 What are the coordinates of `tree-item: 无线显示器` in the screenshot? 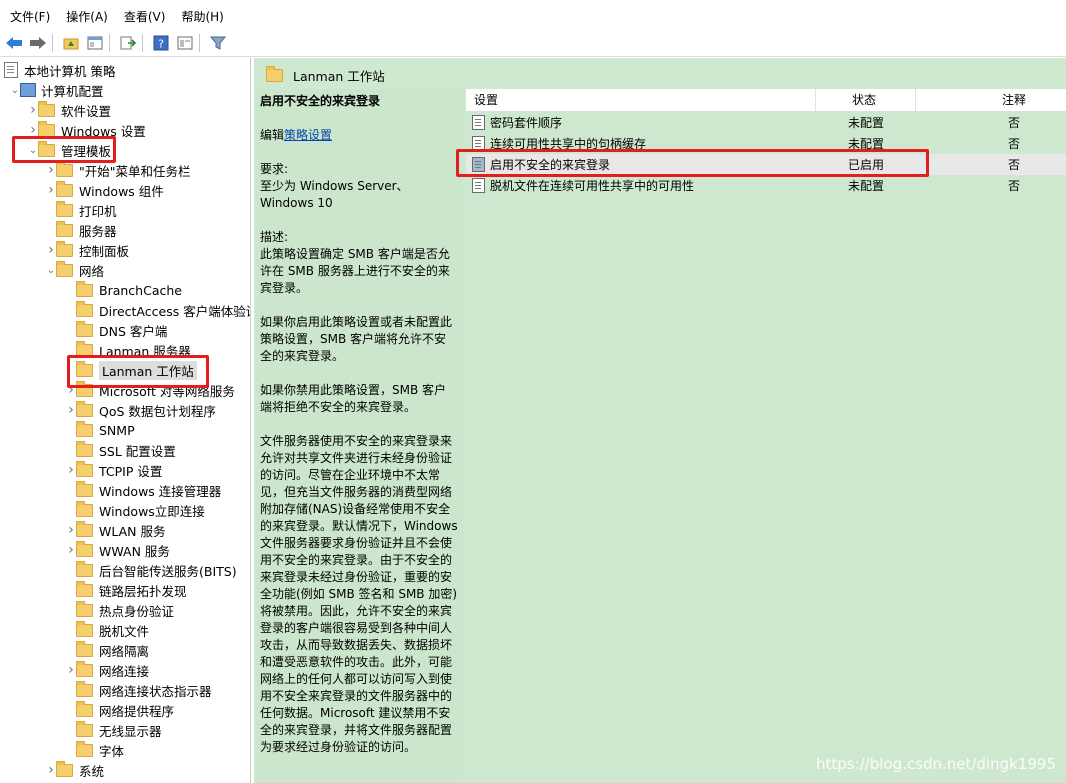 It's located at (114, 730).